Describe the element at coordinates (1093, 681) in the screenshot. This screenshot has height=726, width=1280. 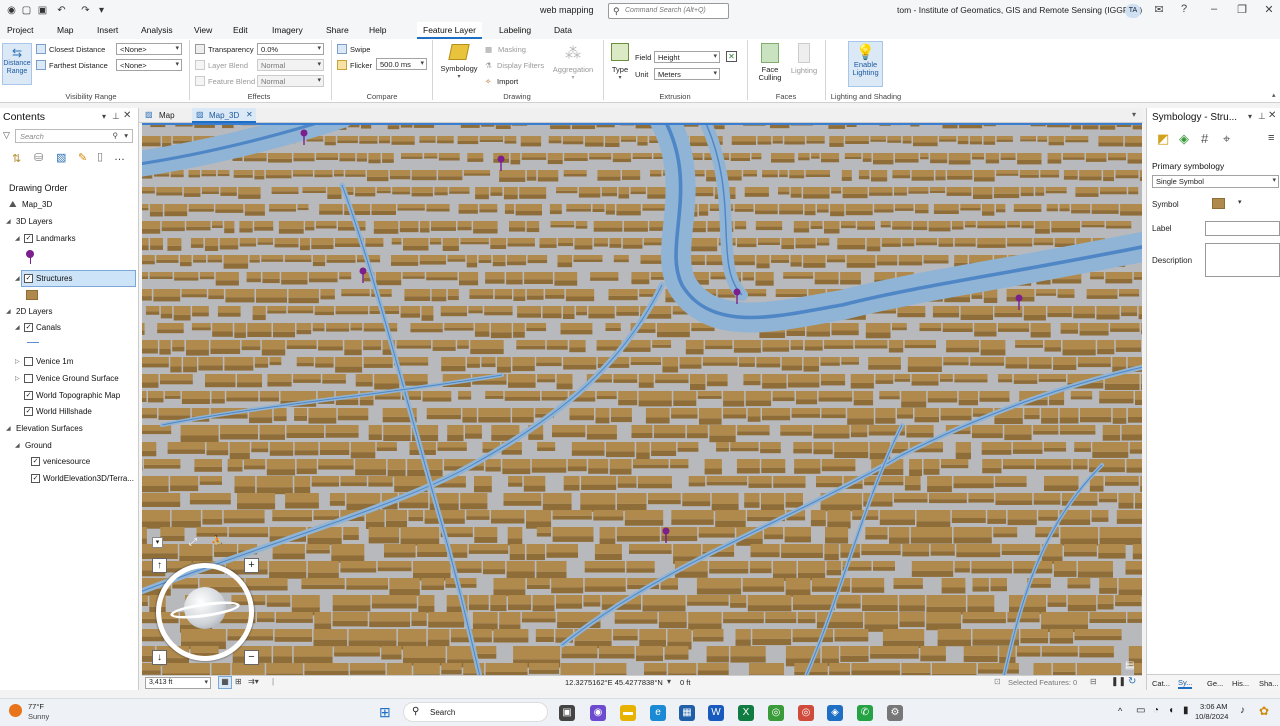
I see `clear-selection-icon: ⊟` at that location.